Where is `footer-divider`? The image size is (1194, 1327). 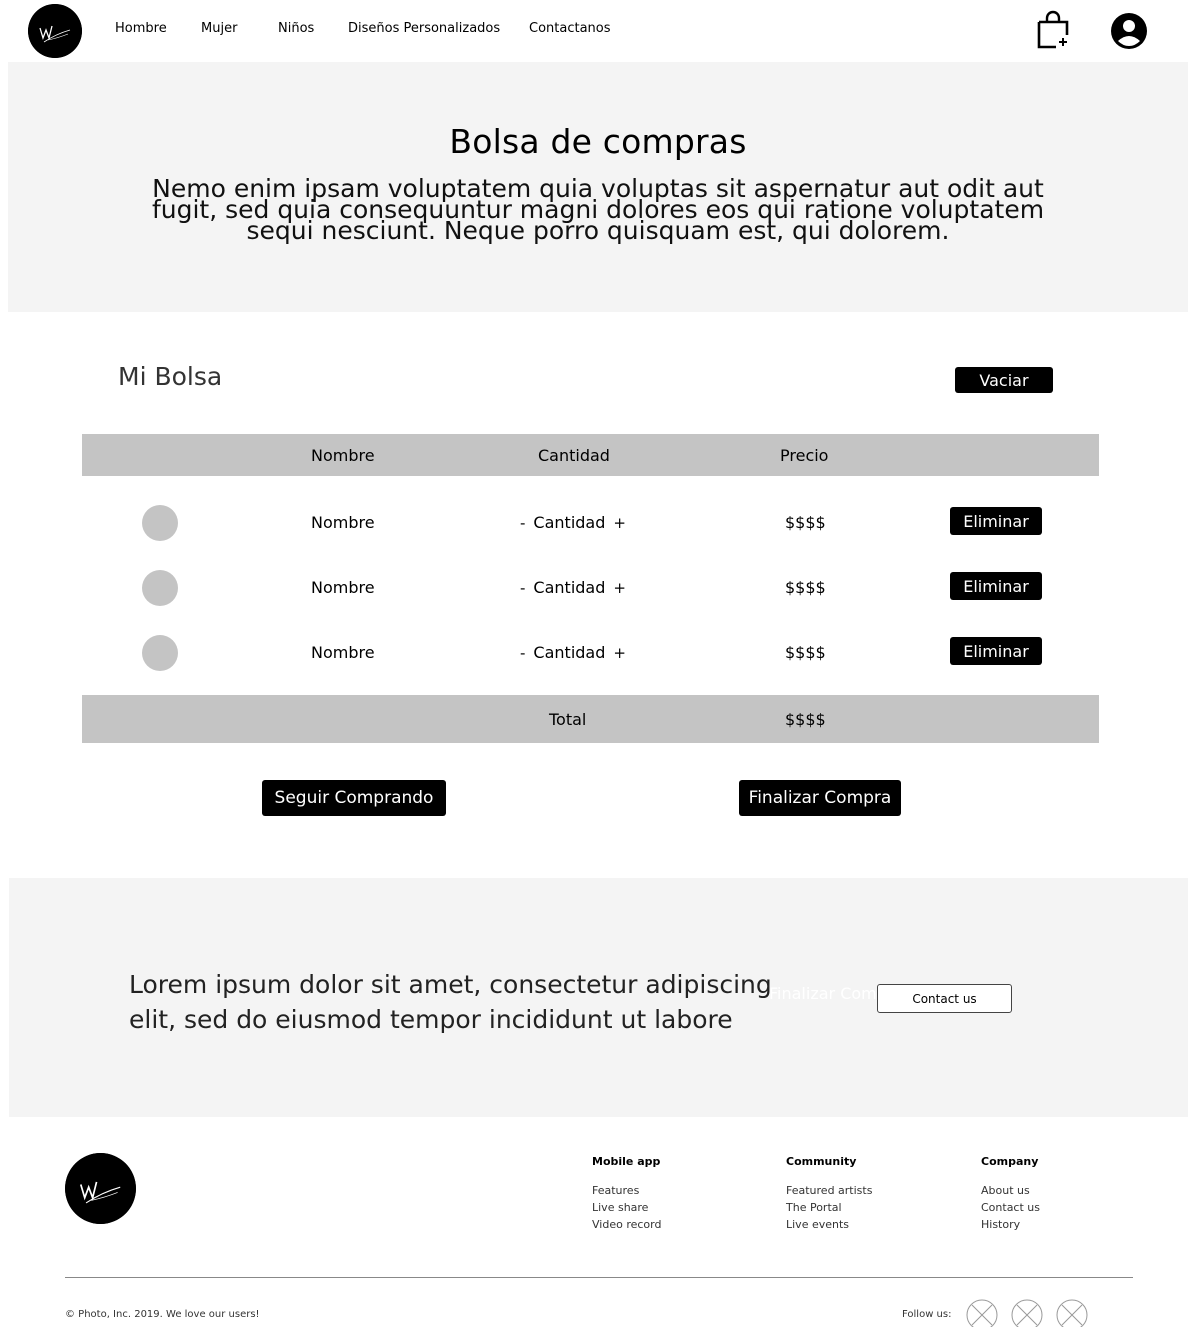 footer-divider is located at coordinates (599, 1277).